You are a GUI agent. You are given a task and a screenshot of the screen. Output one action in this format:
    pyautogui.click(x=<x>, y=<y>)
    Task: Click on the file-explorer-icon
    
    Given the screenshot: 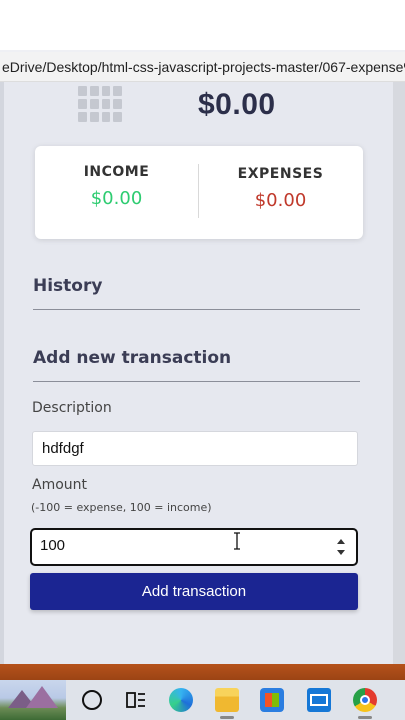 What is the action you would take?
    pyautogui.click(x=227, y=700)
    